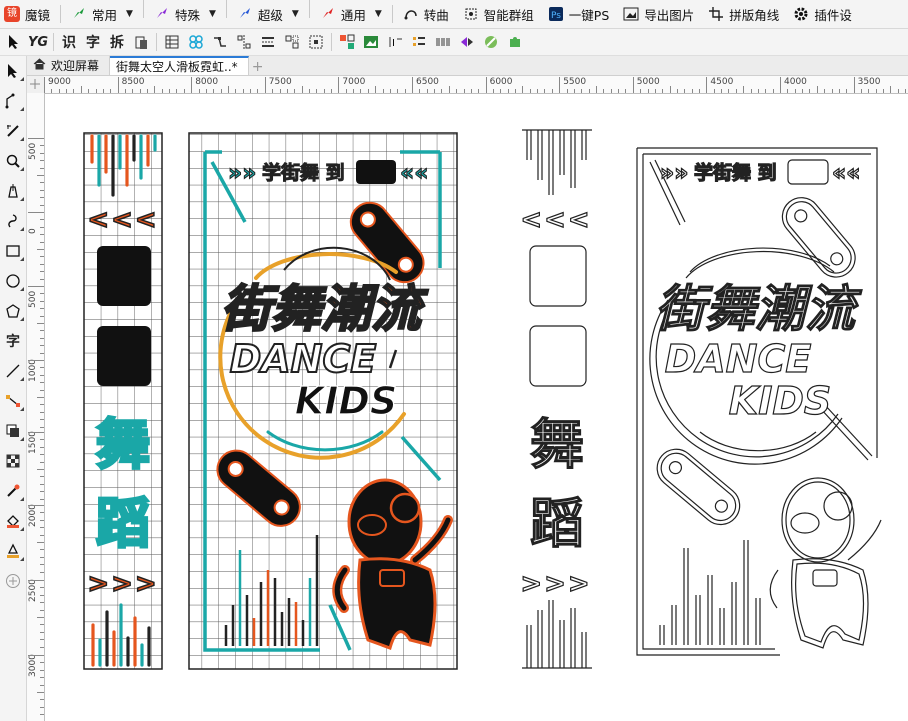 Image resolution: width=908 pixels, height=721 pixels. Describe the element at coordinates (822, 14) in the screenshot. I see `action-5: 插件设` at that location.